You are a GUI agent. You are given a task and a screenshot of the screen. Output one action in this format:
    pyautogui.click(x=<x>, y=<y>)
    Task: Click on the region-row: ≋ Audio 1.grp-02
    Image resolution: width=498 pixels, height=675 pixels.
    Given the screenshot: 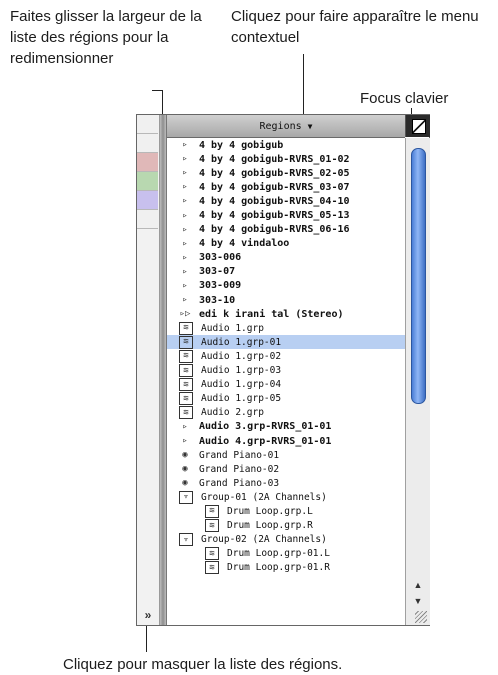 What is the action you would take?
    pyautogui.click(x=286, y=356)
    